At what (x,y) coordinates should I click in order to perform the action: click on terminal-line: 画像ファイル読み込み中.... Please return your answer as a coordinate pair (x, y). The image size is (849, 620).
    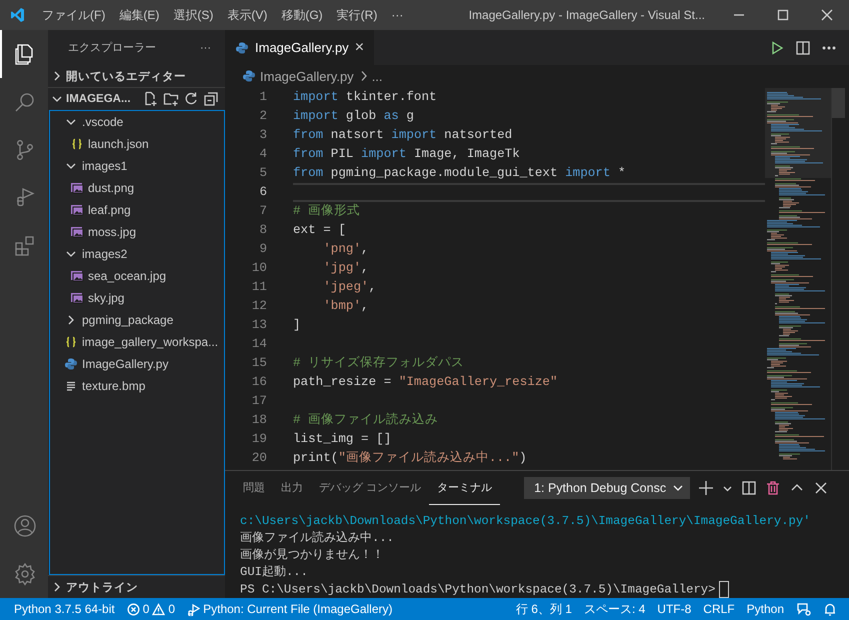
    Looking at the image, I should click on (317, 538).